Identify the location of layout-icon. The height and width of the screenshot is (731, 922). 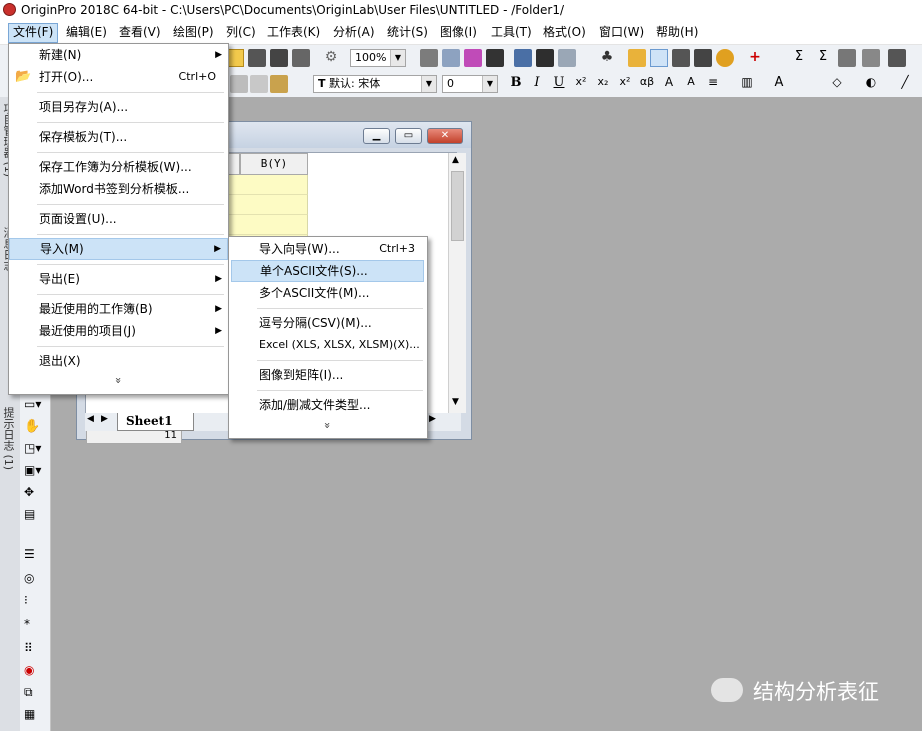
(567, 58).